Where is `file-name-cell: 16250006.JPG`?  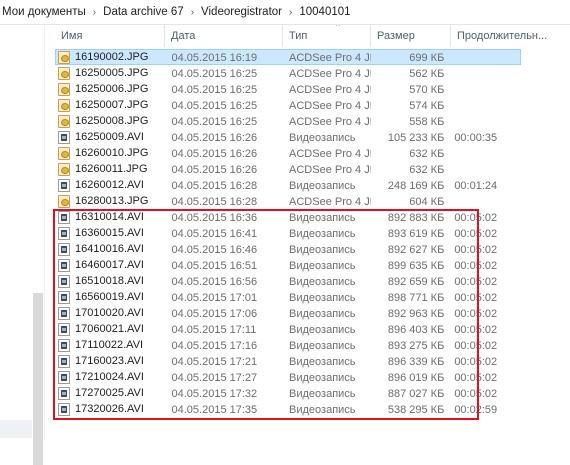
file-name-cell: 16250006.JPG is located at coordinates (111, 89).